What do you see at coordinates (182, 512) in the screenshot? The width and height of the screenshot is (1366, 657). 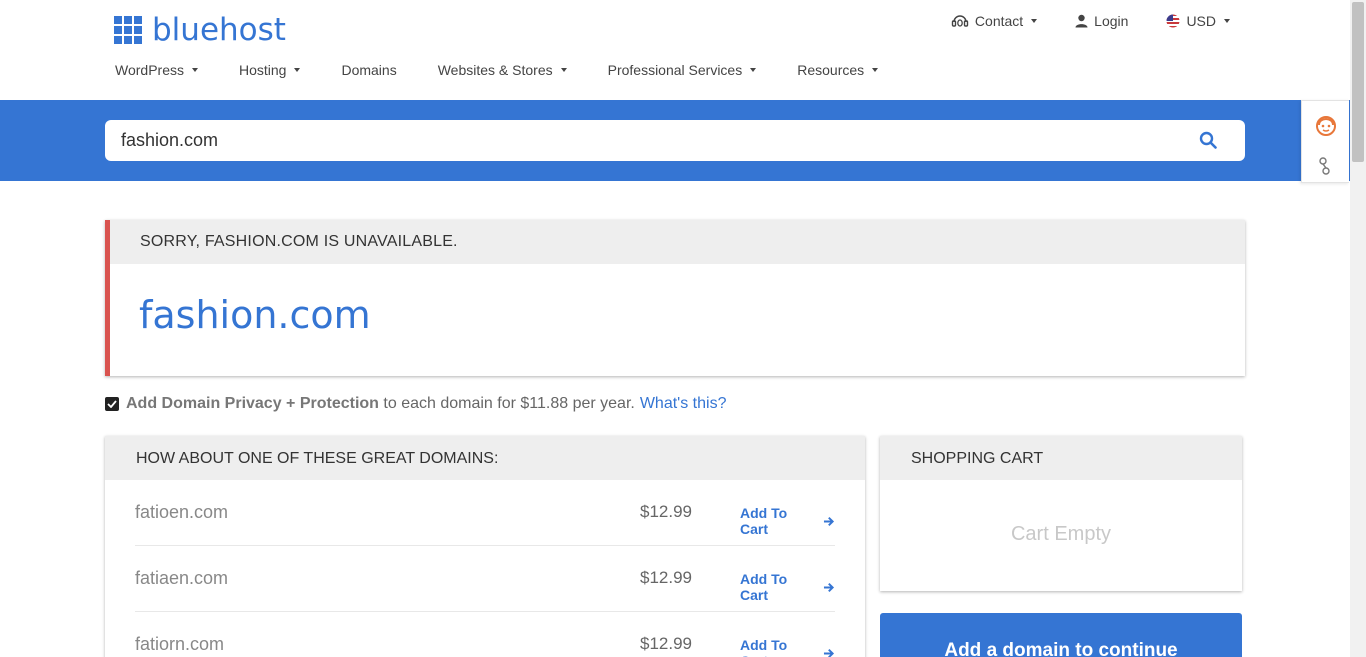 I see `suggestion-domain: fatioen.com` at bounding box center [182, 512].